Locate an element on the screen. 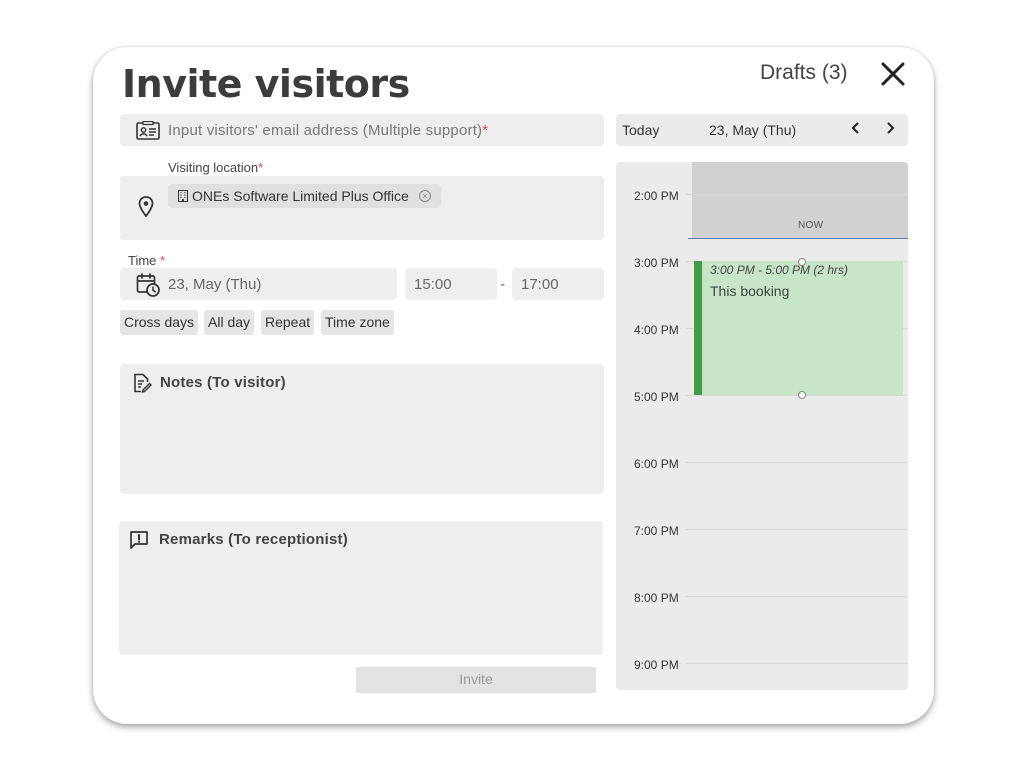 Image resolution: width=1024 pixels, height=768 pixels. hour-label: 2:00 PM is located at coordinates (656, 196).